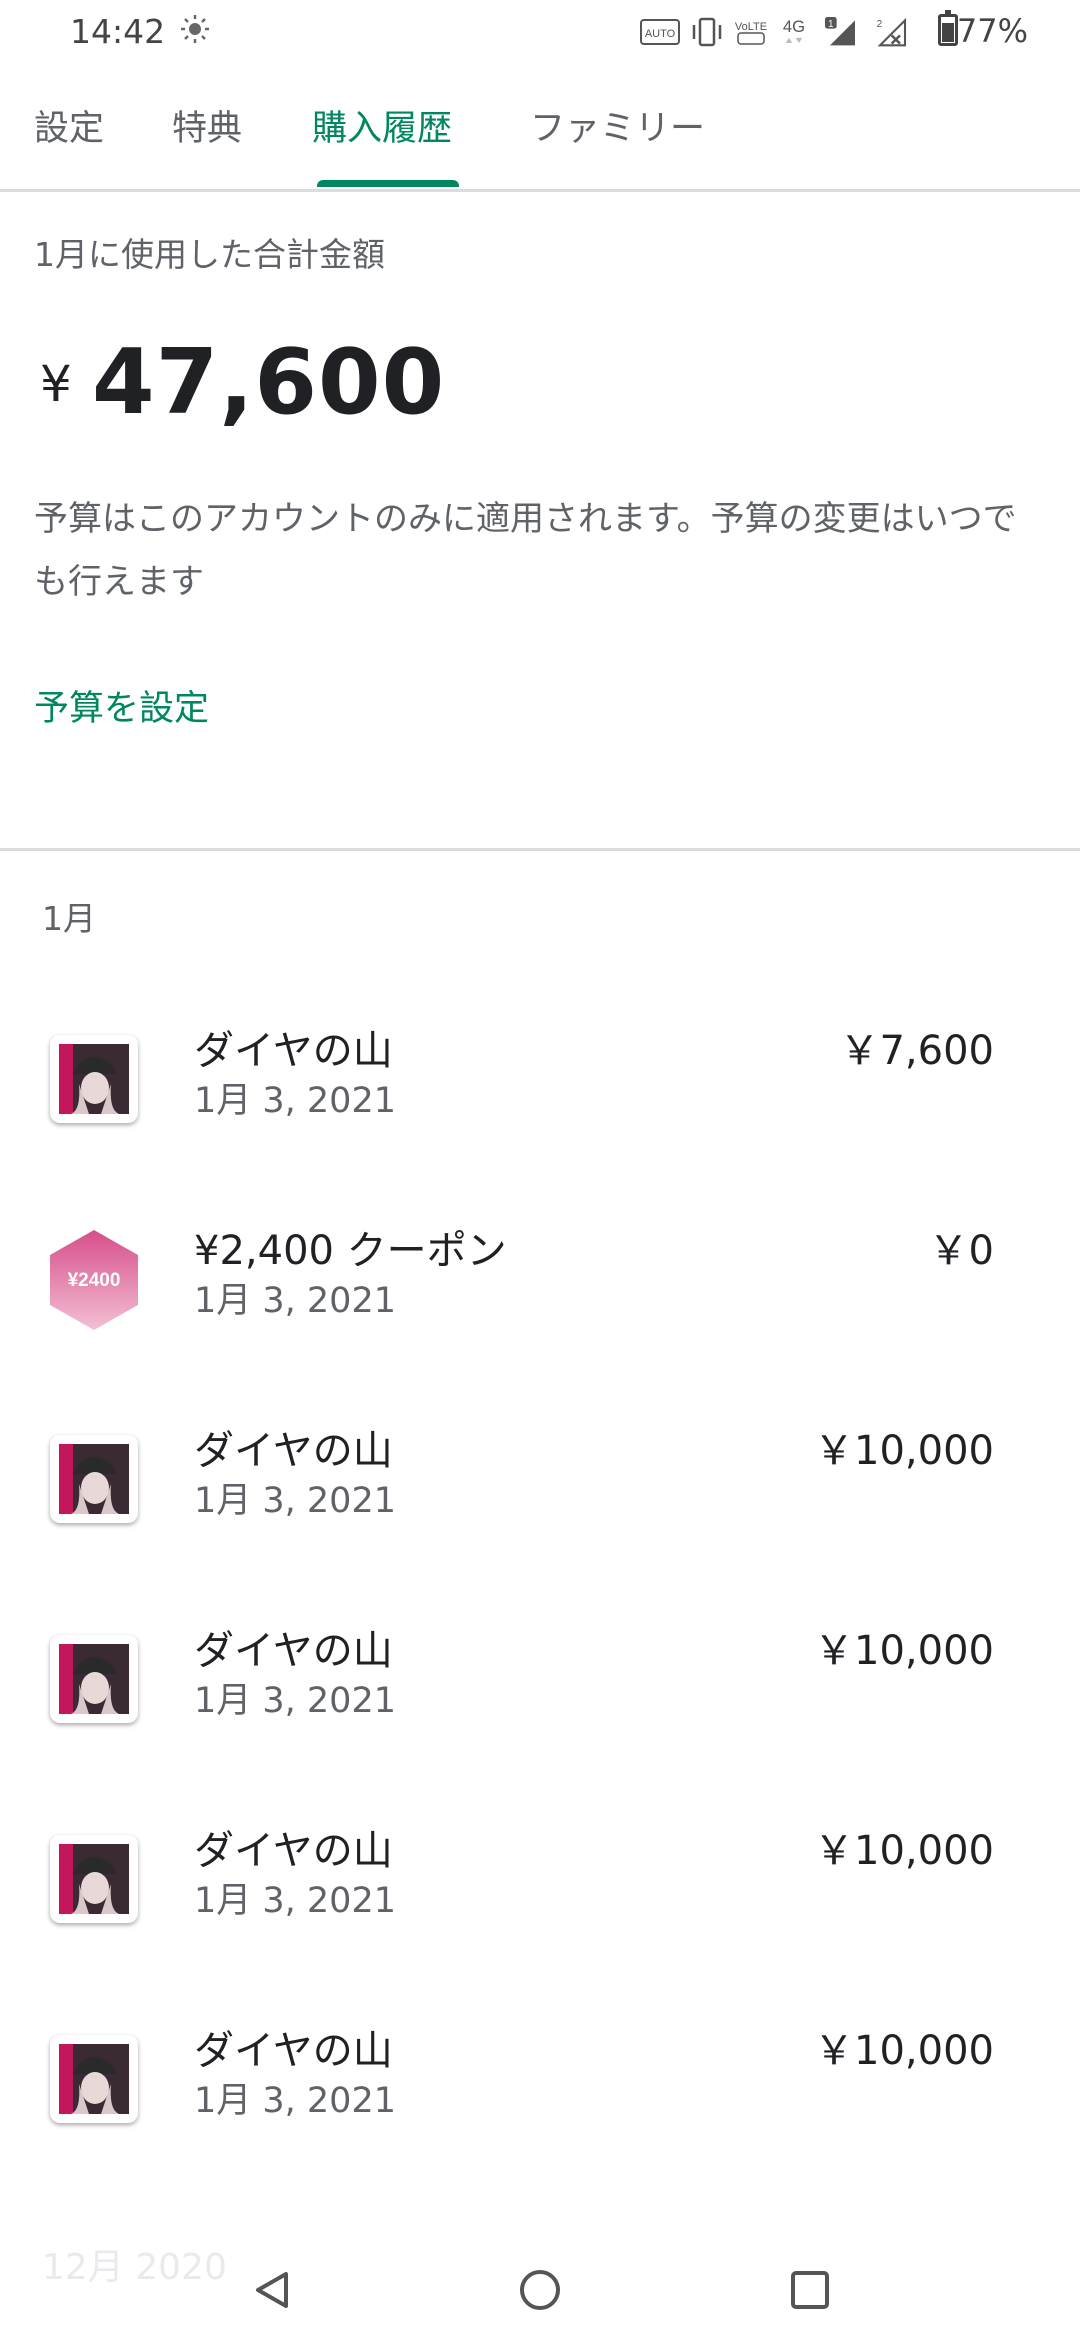 The height and width of the screenshot is (2340, 1080). What do you see at coordinates (269, 382) in the screenshot?
I see `monthly-total-amount: 47,600` at bounding box center [269, 382].